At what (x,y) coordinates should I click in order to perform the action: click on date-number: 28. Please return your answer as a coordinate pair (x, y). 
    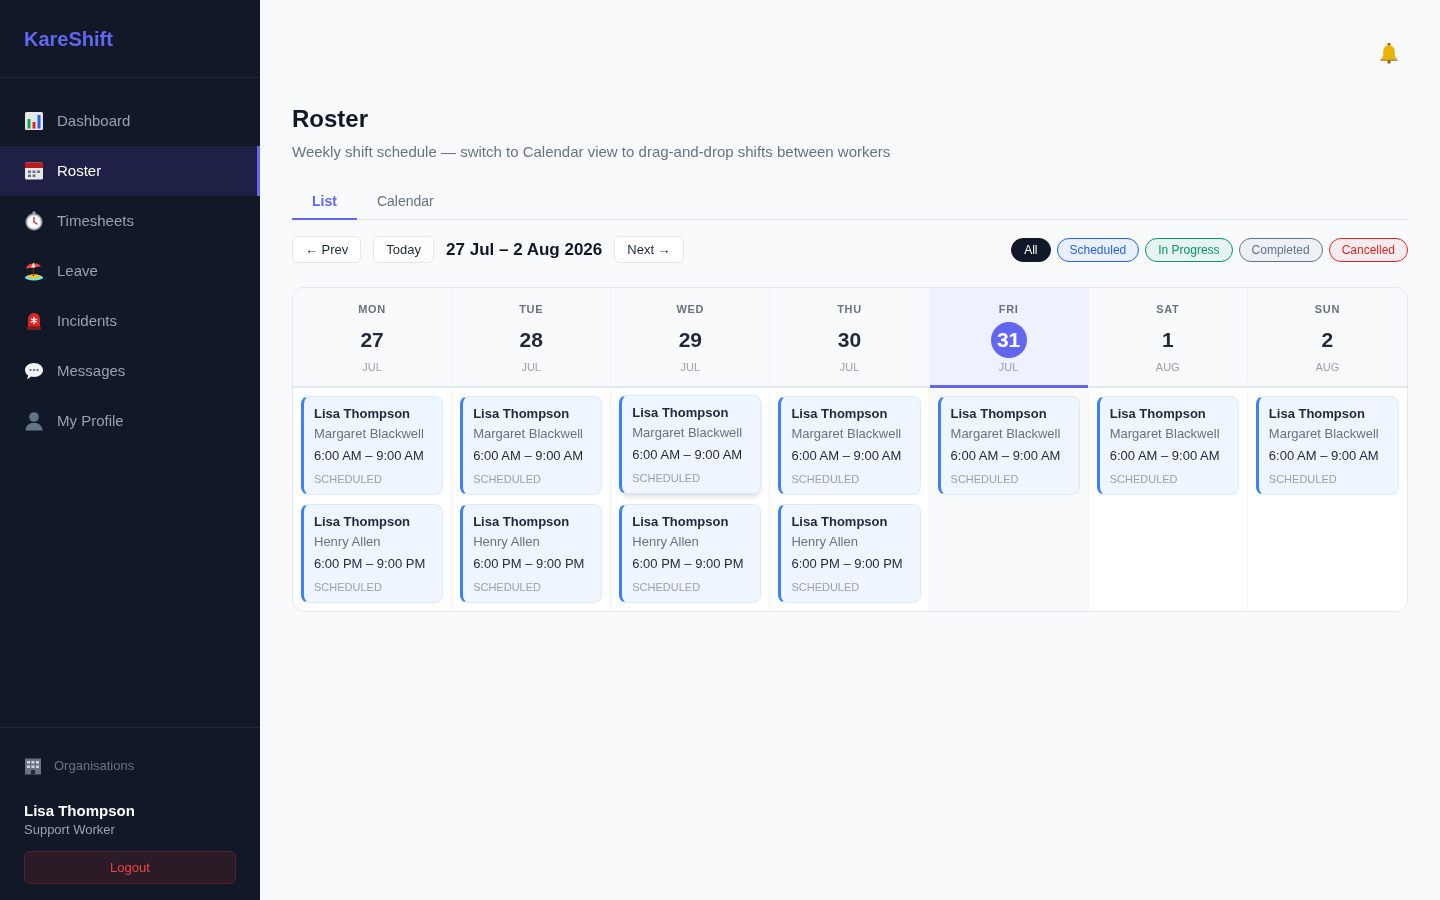
    Looking at the image, I should click on (531, 340).